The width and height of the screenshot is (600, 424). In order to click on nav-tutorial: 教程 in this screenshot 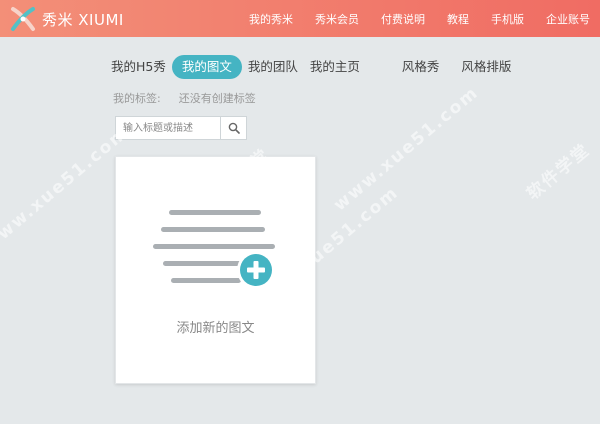, I will do `click(458, 19)`.